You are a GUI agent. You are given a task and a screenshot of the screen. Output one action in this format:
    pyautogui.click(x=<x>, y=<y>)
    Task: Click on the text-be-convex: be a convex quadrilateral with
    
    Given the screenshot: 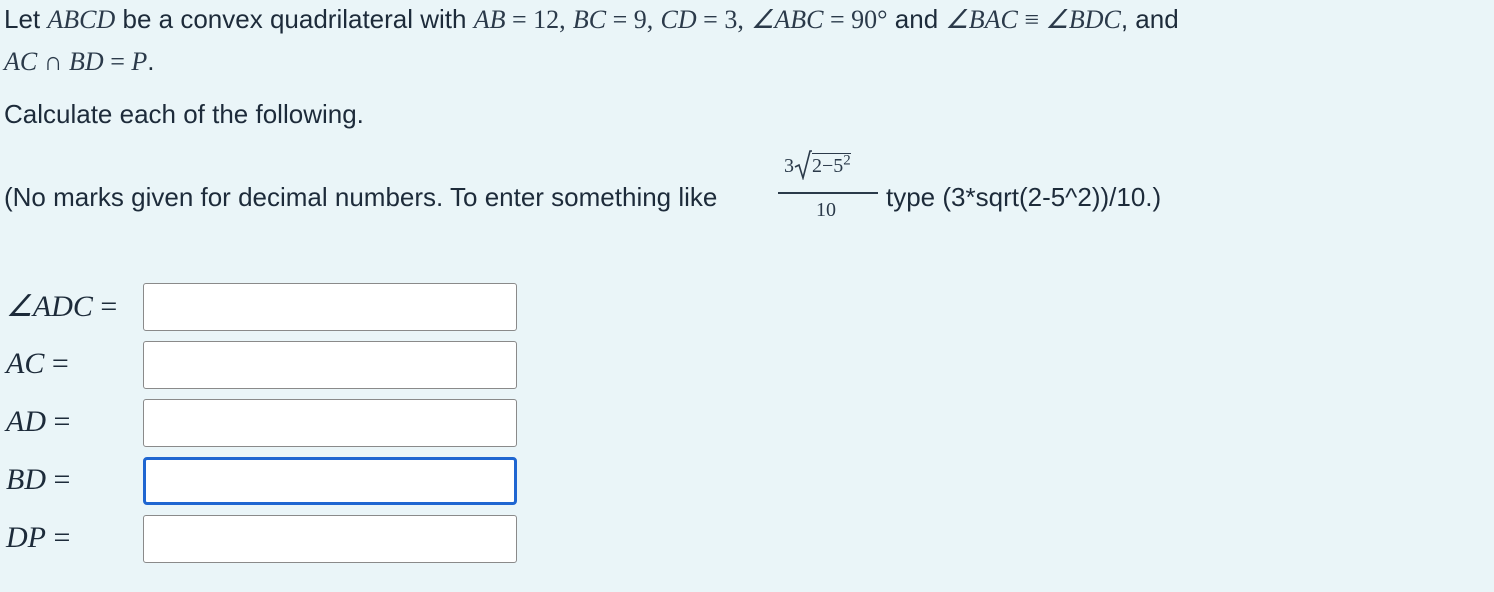 What is the action you would take?
    pyautogui.click(x=294, y=19)
    